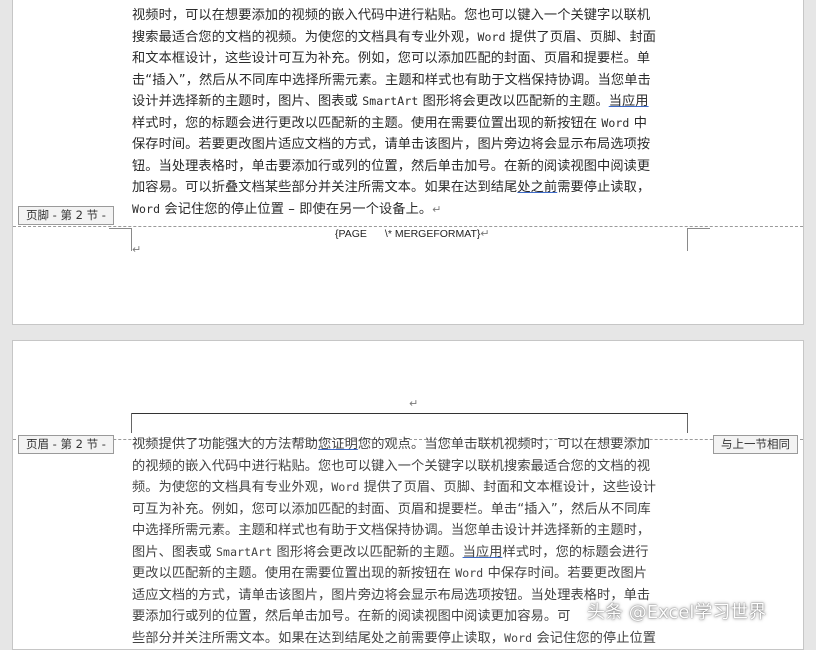 The height and width of the screenshot is (650, 816). What do you see at coordinates (604, 187) in the screenshot?
I see `text-run: 需要停止读取，` at bounding box center [604, 187].